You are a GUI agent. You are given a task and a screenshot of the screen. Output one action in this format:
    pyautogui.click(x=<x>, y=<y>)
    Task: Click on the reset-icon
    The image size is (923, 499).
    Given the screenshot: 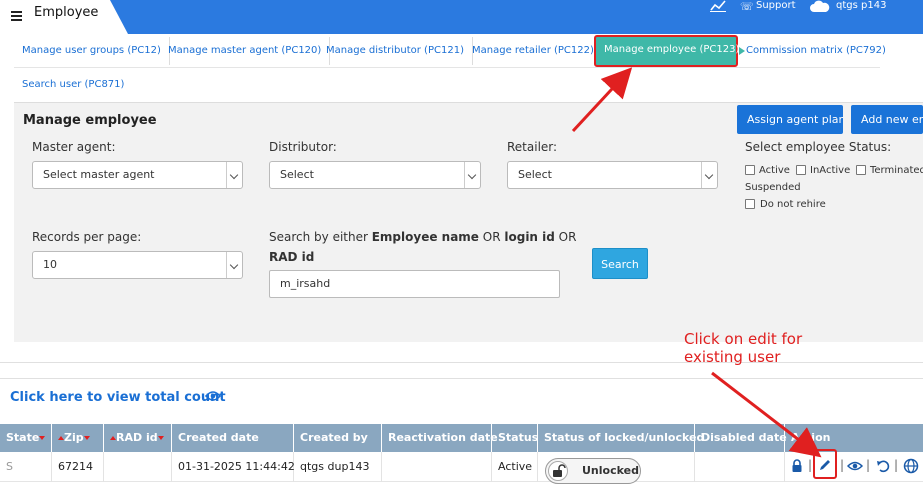 What is the action you would take?
    pyautogui.click(x=883, y=466)
    